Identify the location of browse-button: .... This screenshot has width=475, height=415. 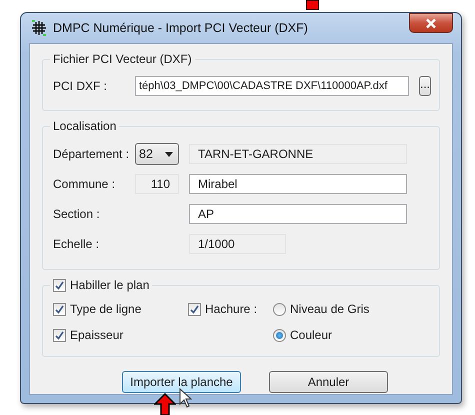
(425, 86).